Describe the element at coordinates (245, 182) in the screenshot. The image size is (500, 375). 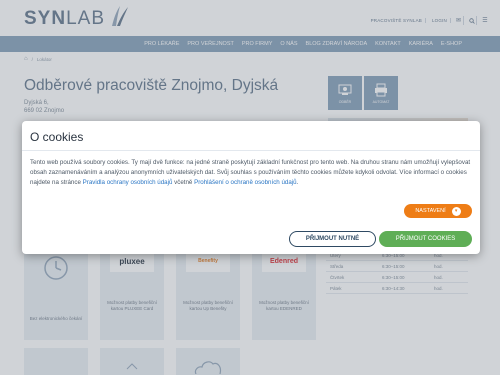
I see `privacy-statement-link: Prohlášení o ochraně osobních údajů` at that location.